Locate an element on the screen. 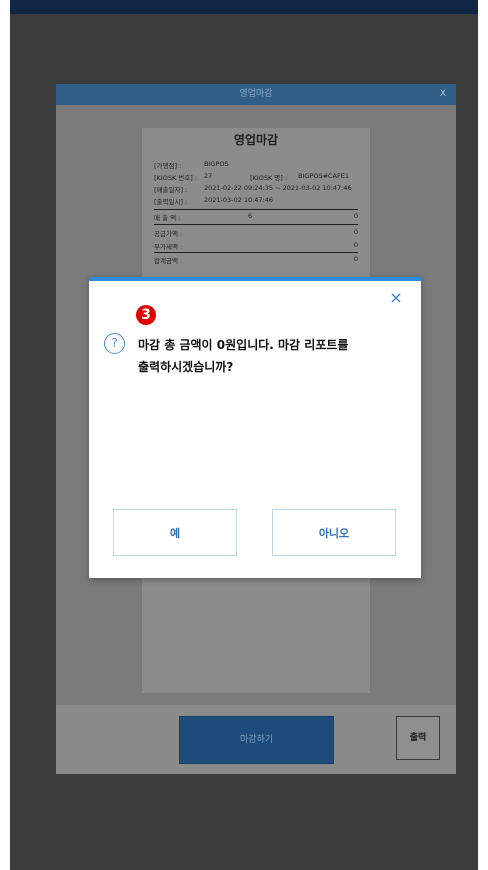 This screenshot has width=488, height=870. yes-button: 예 is located at coordinates (175, 532).